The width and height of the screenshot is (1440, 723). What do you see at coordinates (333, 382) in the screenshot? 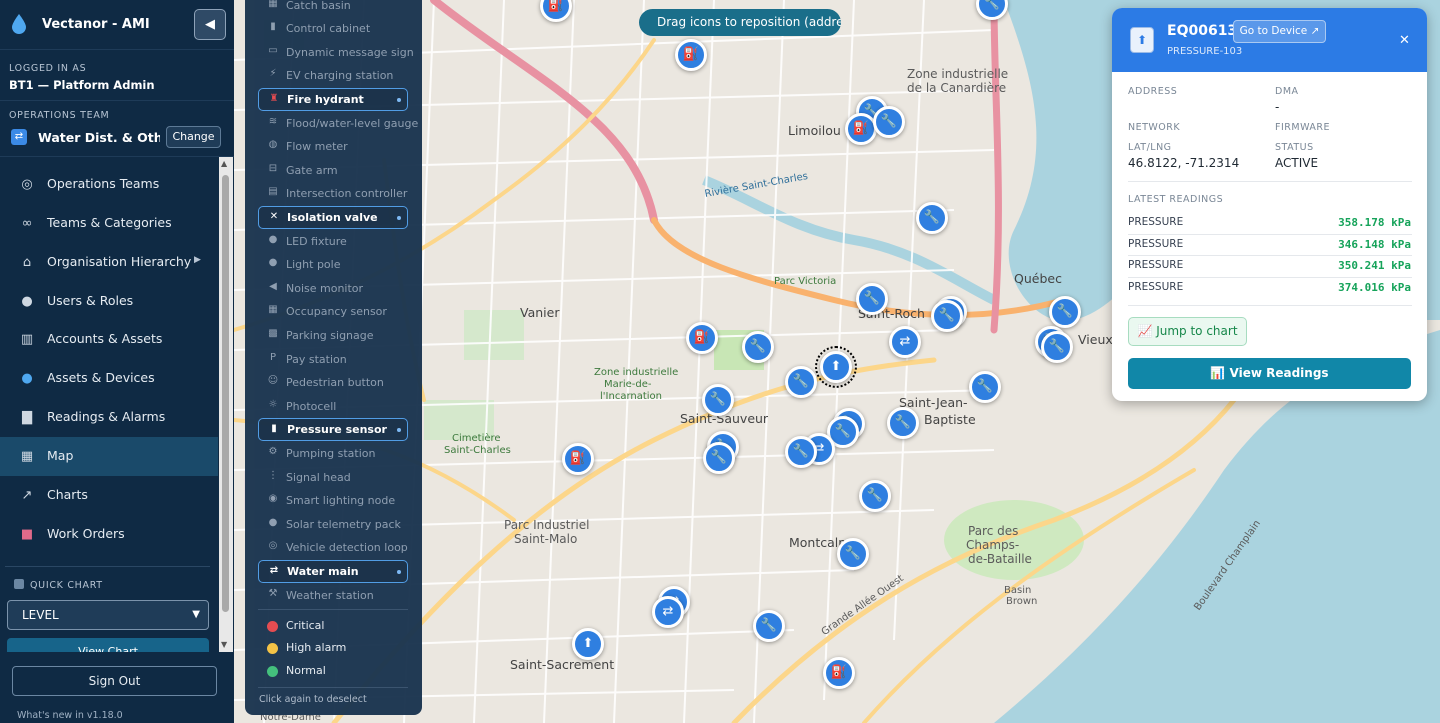
I see `layer-pedestrian-button: ☺ Pedestrian button` at bounding box center [333, 382].